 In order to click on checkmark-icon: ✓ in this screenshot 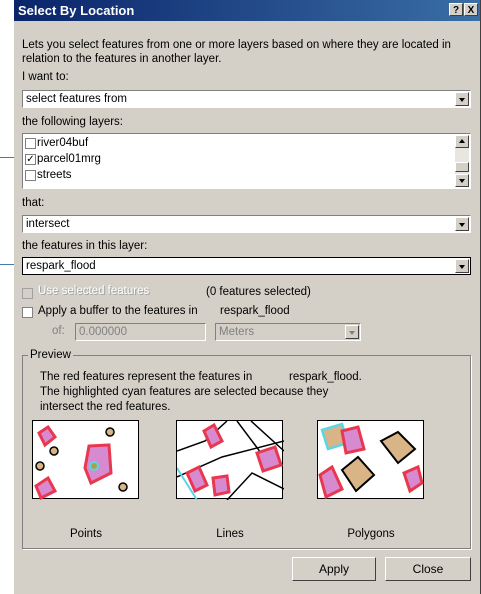, I will do `click(30, 159)`.